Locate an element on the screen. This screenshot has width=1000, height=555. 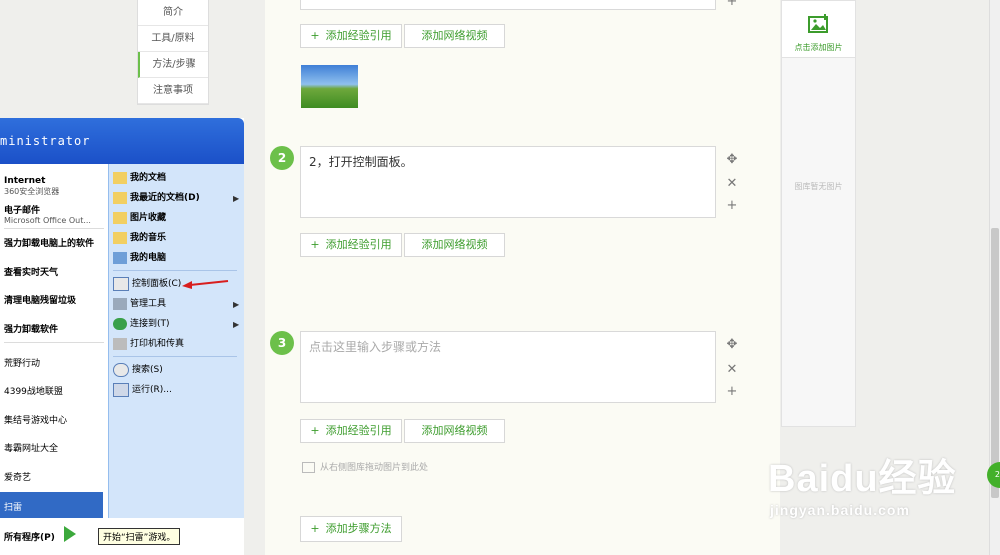
nav-item-notes: 注意事项 is located at coordinates (173, 91).